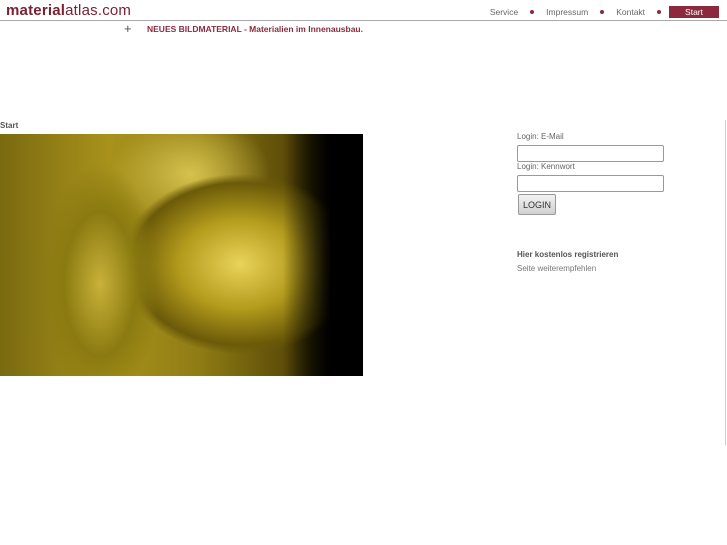 This screenshot has width=727, height=545. Describe the element at coordinates (694, 12) in the screenshot. I see `nav-start: Start` at that location.